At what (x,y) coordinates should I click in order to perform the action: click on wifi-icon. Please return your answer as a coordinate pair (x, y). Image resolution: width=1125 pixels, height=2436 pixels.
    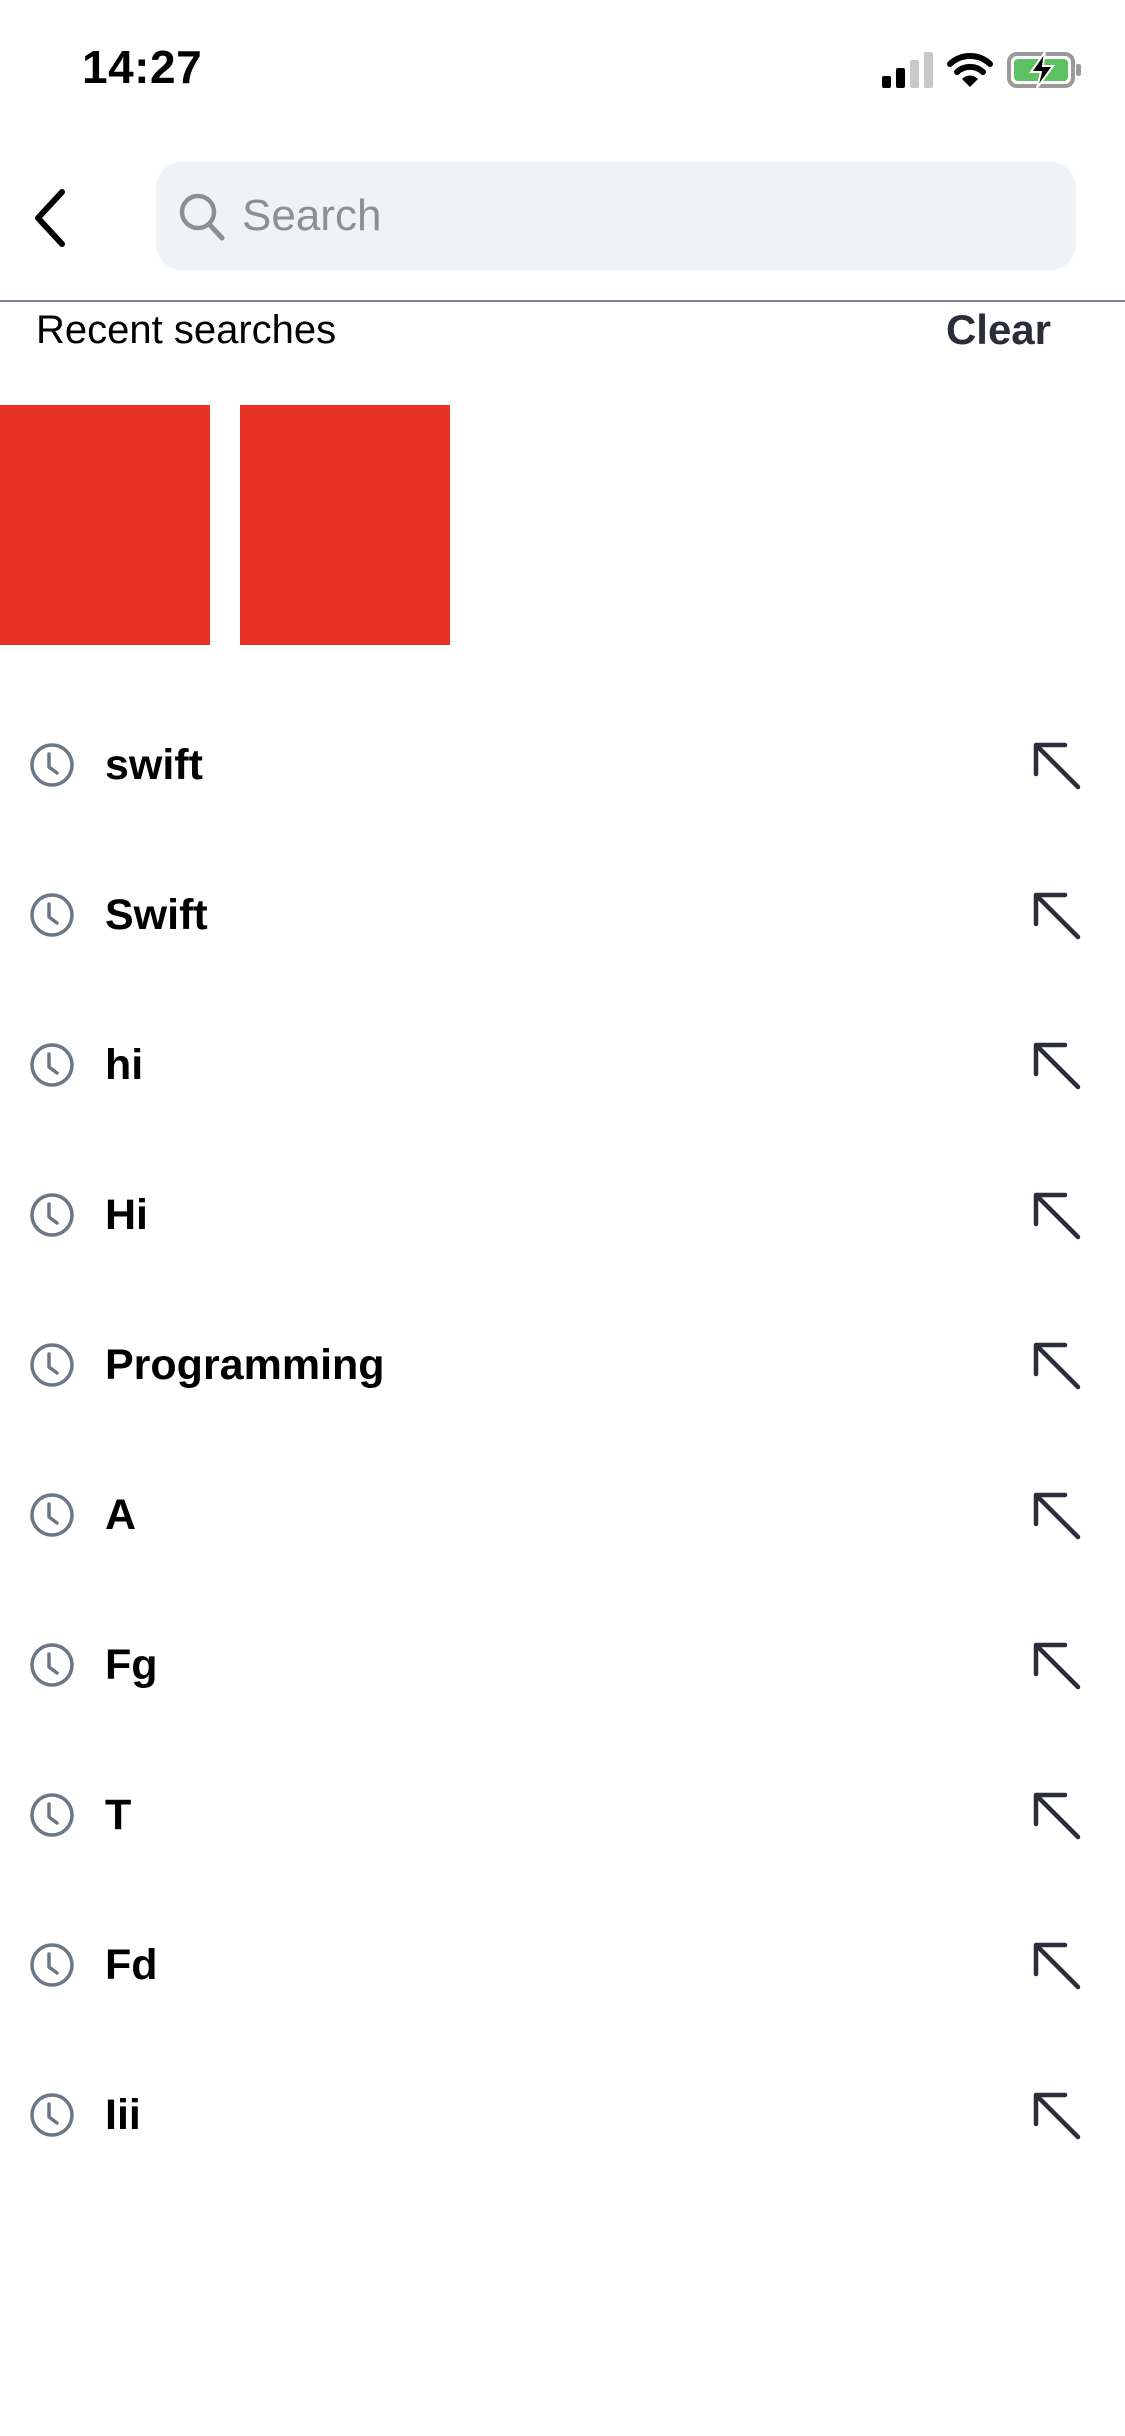
    Looking at the image, I should click on (970, 70).